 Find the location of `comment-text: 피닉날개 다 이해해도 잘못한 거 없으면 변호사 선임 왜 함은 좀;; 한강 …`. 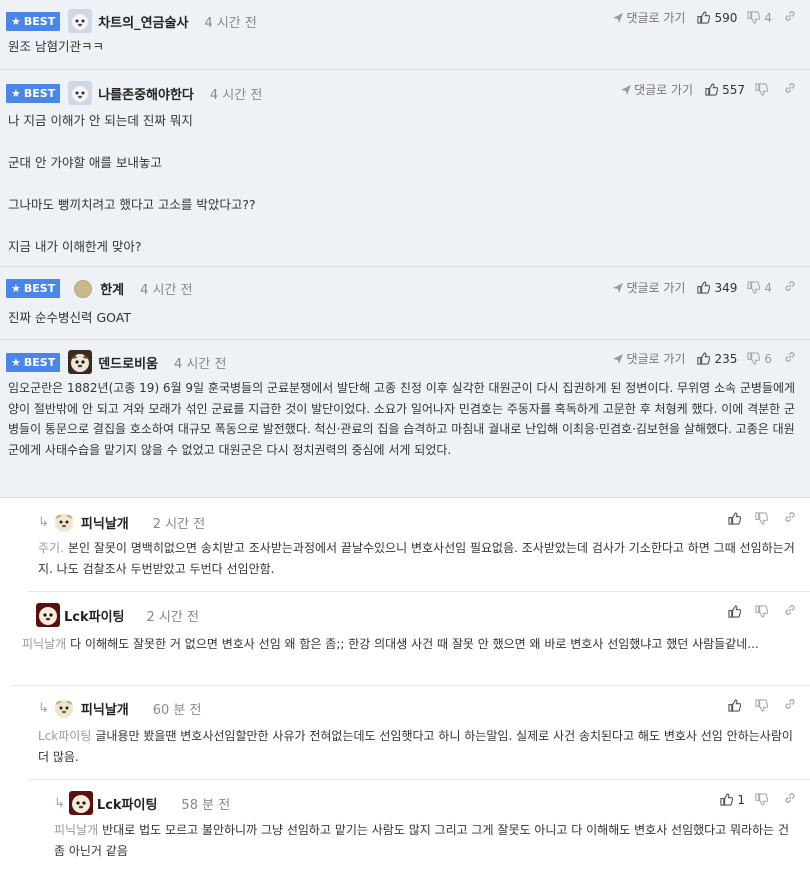

comment-text: 피닉날개 다 이해해도 잘못한 거 없으면 변호사 선임 왜 함은 좀;; 한강 … is located at coordinates (390, 644).